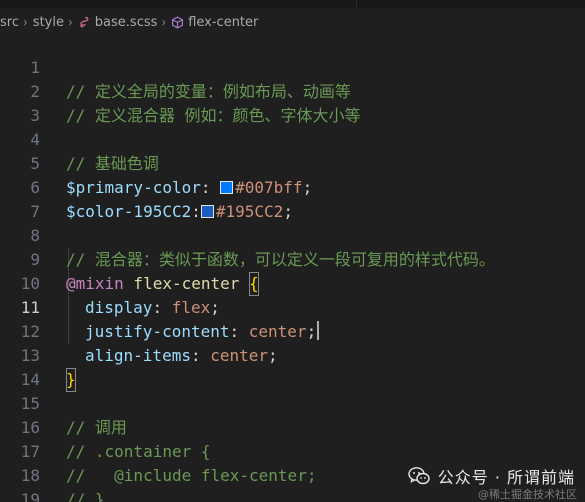 This screenshot has width=585, height=502. I want to click on code-text: // }, so click(85, 496).